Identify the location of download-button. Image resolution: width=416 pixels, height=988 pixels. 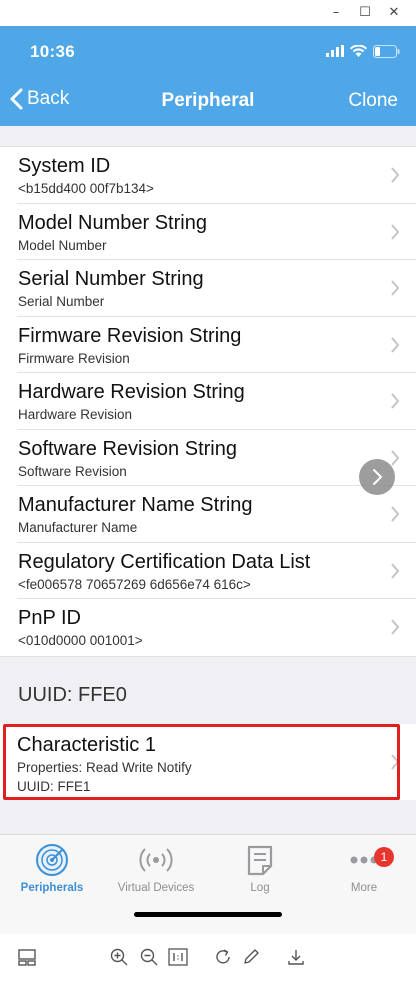
(296, 957).